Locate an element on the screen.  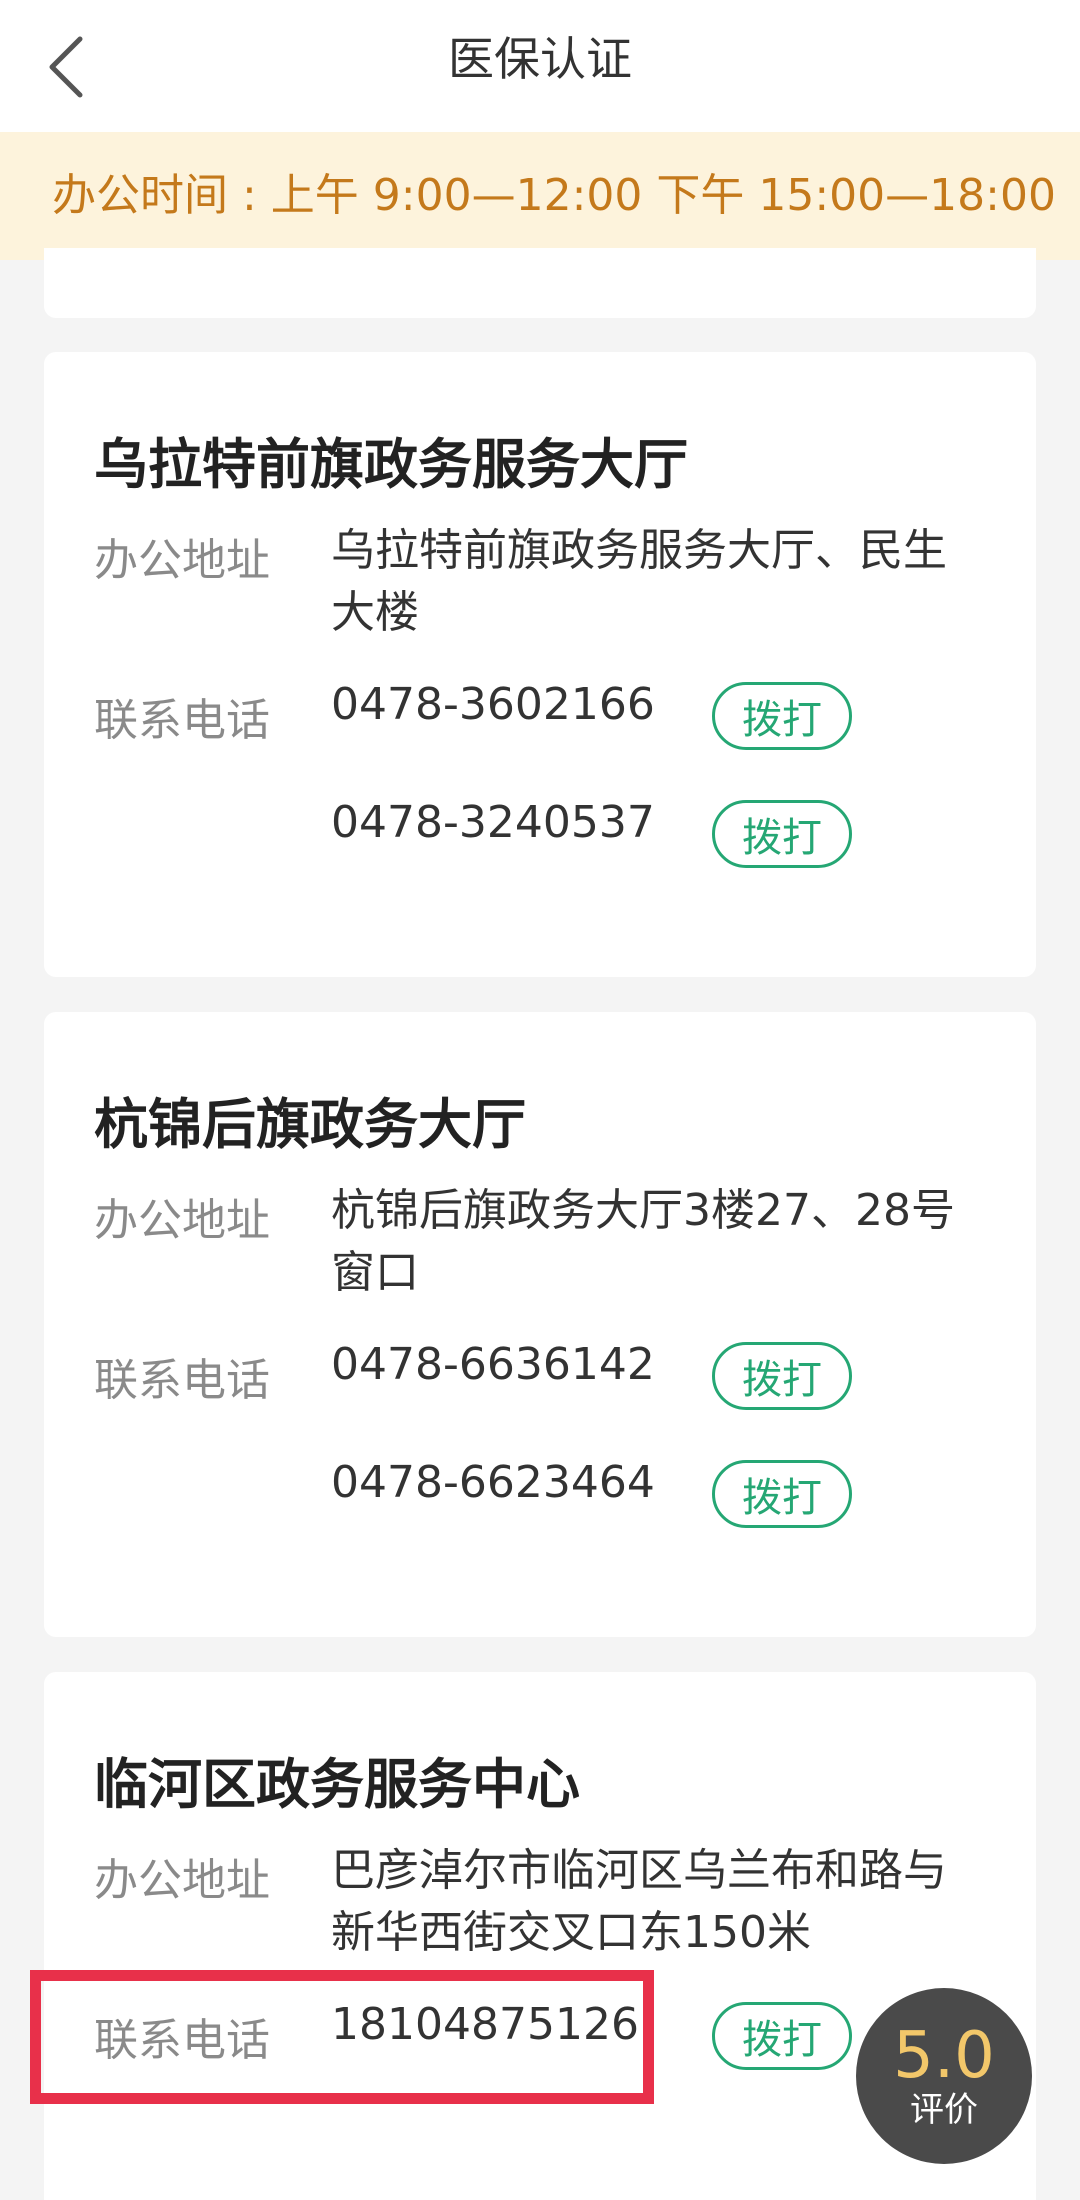
office-name: 乌拉特前旗政务服务大厅 is located at coordinates (391, 464).